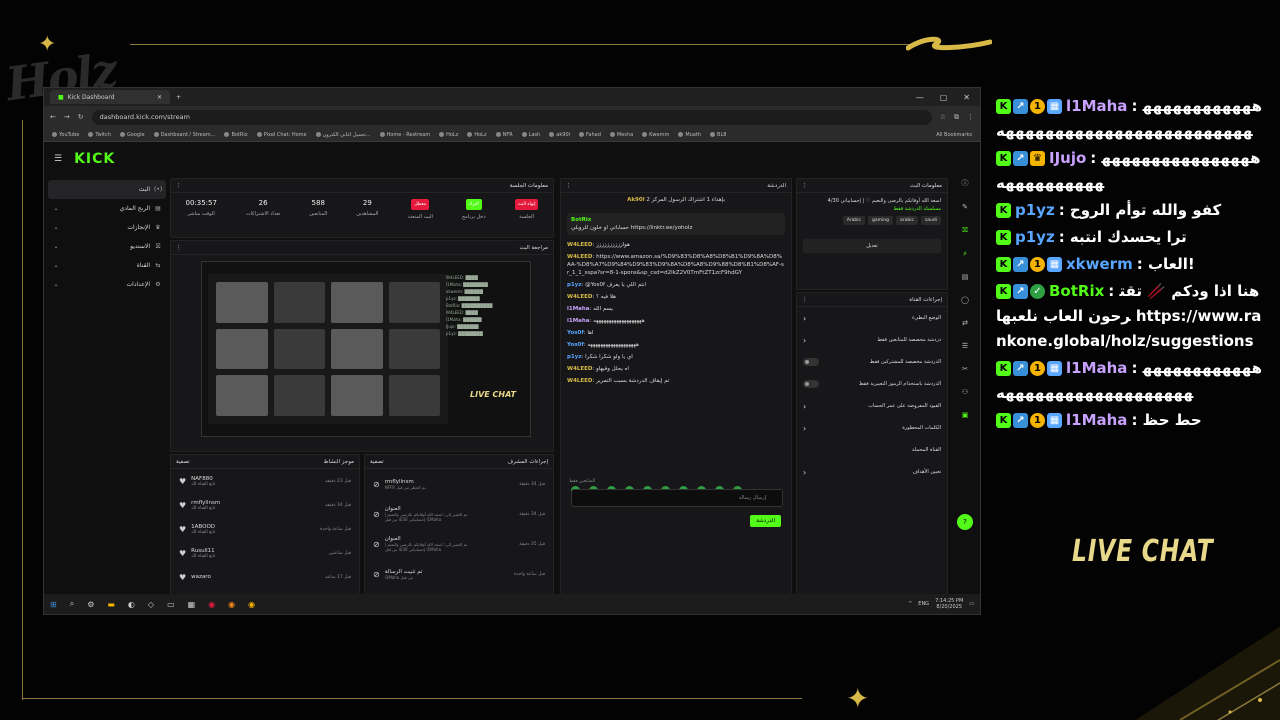  I want to click on bookmark-item: Kwemm, so click(655, 135).